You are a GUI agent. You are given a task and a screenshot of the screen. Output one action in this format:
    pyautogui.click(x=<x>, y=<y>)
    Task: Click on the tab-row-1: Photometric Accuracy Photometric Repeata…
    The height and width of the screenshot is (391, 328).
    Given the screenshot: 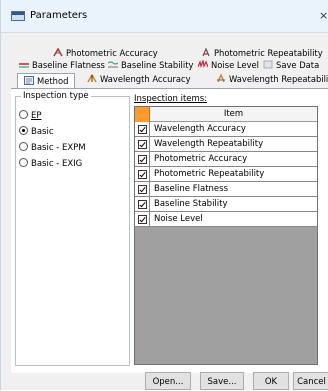 What is the action you would take?
    pyautogui.click(x=164, y=53)
    